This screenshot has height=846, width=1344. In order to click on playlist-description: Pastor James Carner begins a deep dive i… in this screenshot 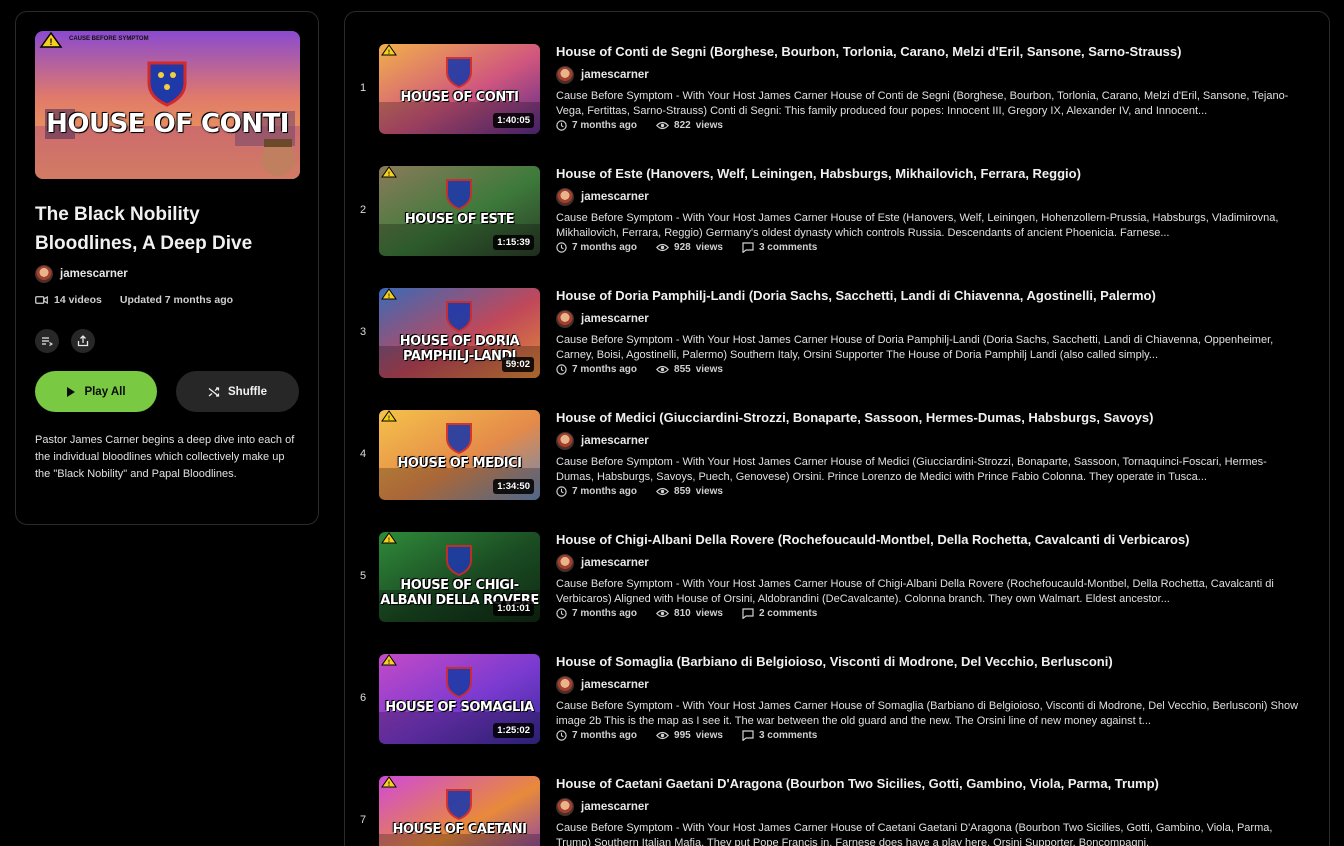, I will do `click(165, 457)`.